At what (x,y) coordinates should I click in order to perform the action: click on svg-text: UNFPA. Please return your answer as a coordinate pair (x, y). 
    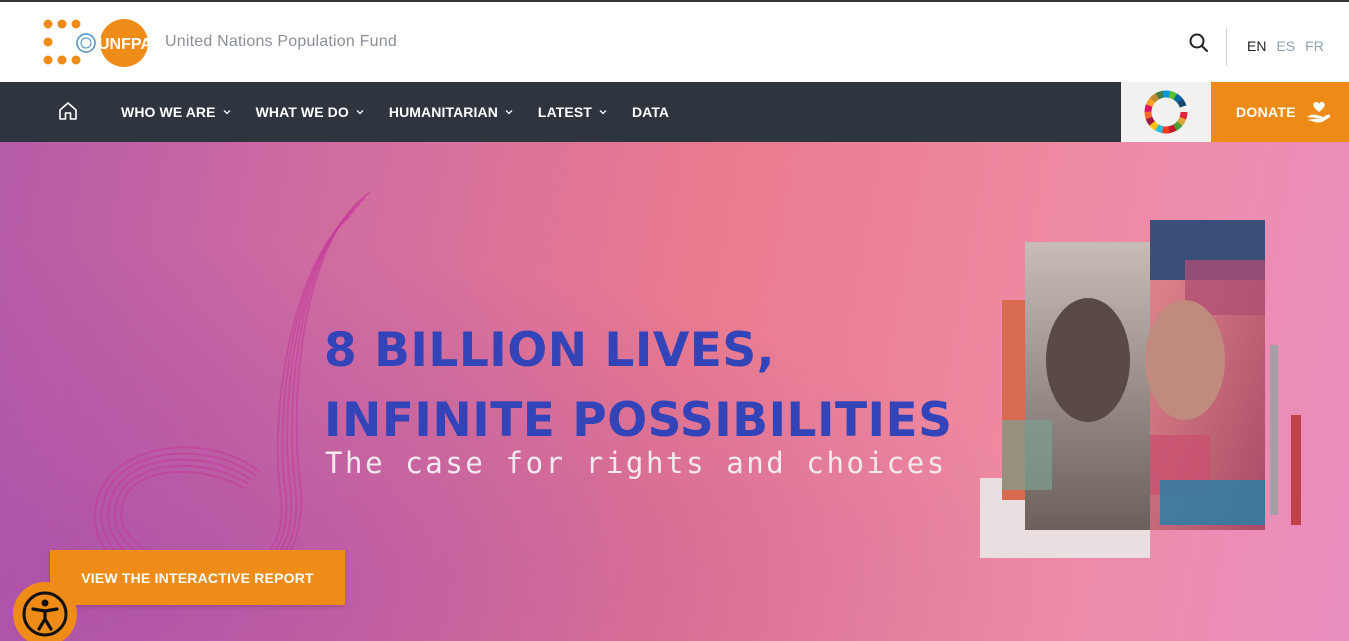
    Looking at the image, I should click on (123, 44).